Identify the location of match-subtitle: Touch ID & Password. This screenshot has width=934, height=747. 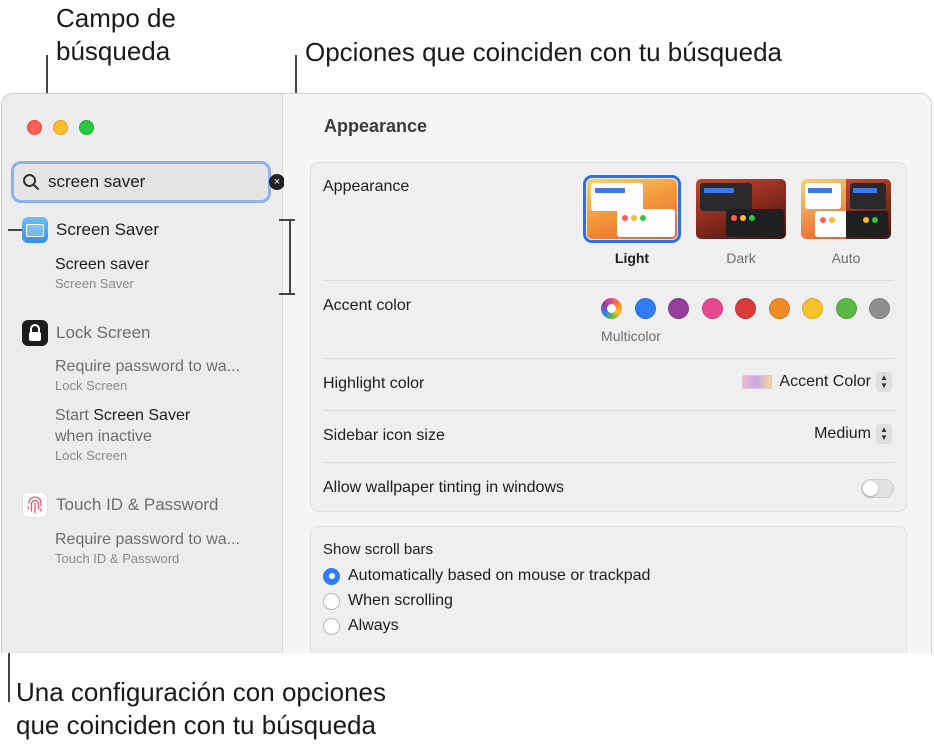
(117, 558).